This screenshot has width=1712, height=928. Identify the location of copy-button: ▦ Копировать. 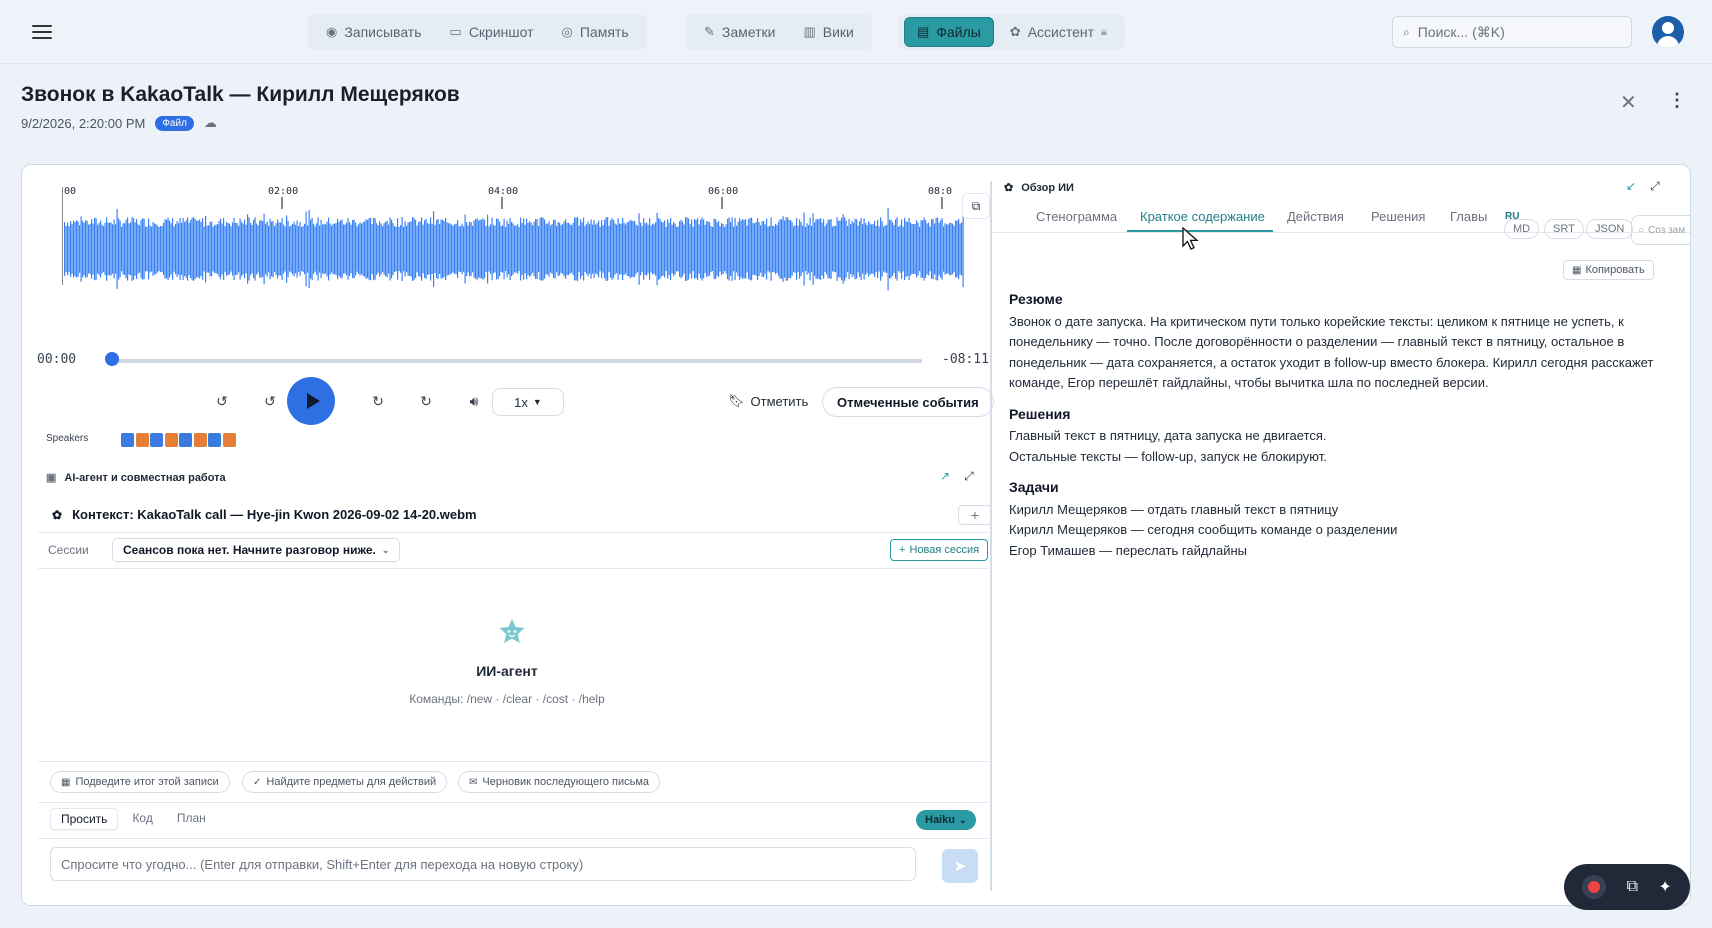
(1608, 270).